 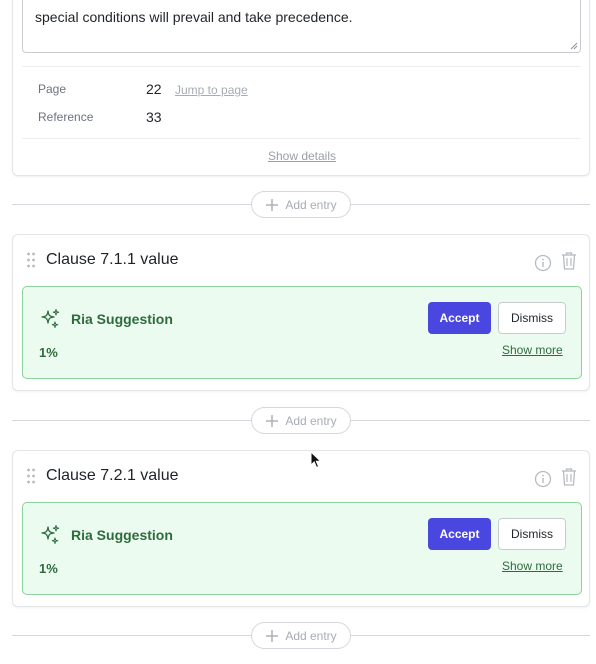 I want to click on clause-title: Clause 7.1.1 value, so click(x=112, y=259).